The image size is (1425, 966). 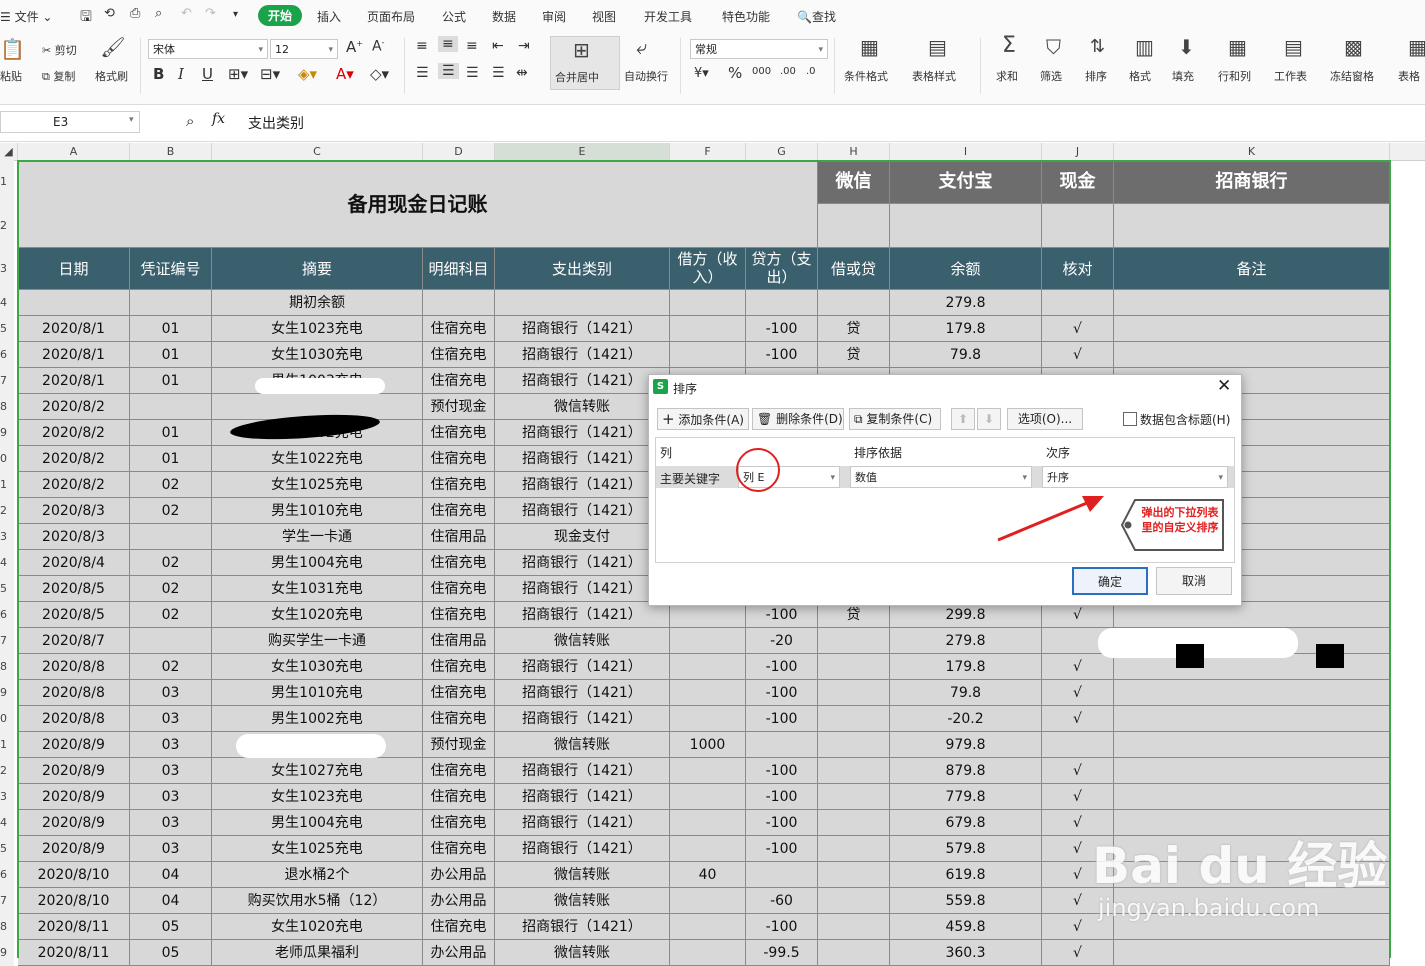 What do you see at coordinates (171, 407) in the screenshot?
I see `cell-voucher` at bounding box center [171, 407].